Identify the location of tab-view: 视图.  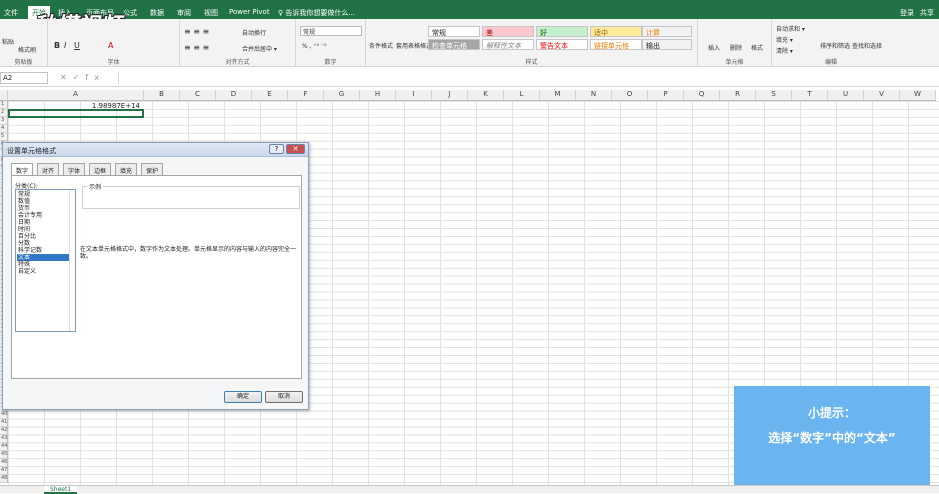
(211, 13).